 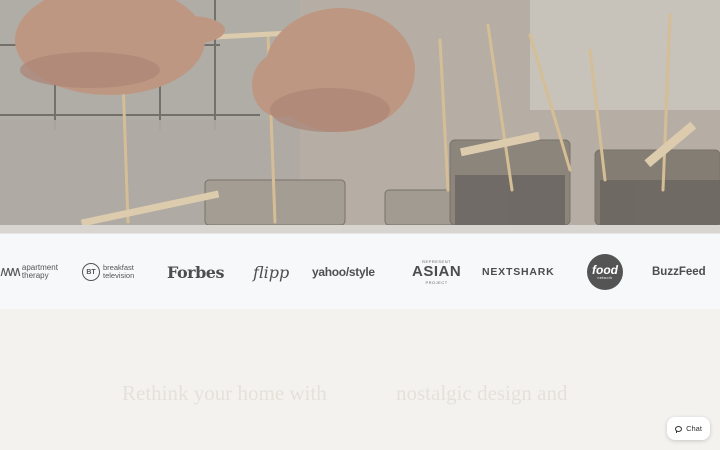 I want to click on food-network-main: food, so click(x=605, y=270).